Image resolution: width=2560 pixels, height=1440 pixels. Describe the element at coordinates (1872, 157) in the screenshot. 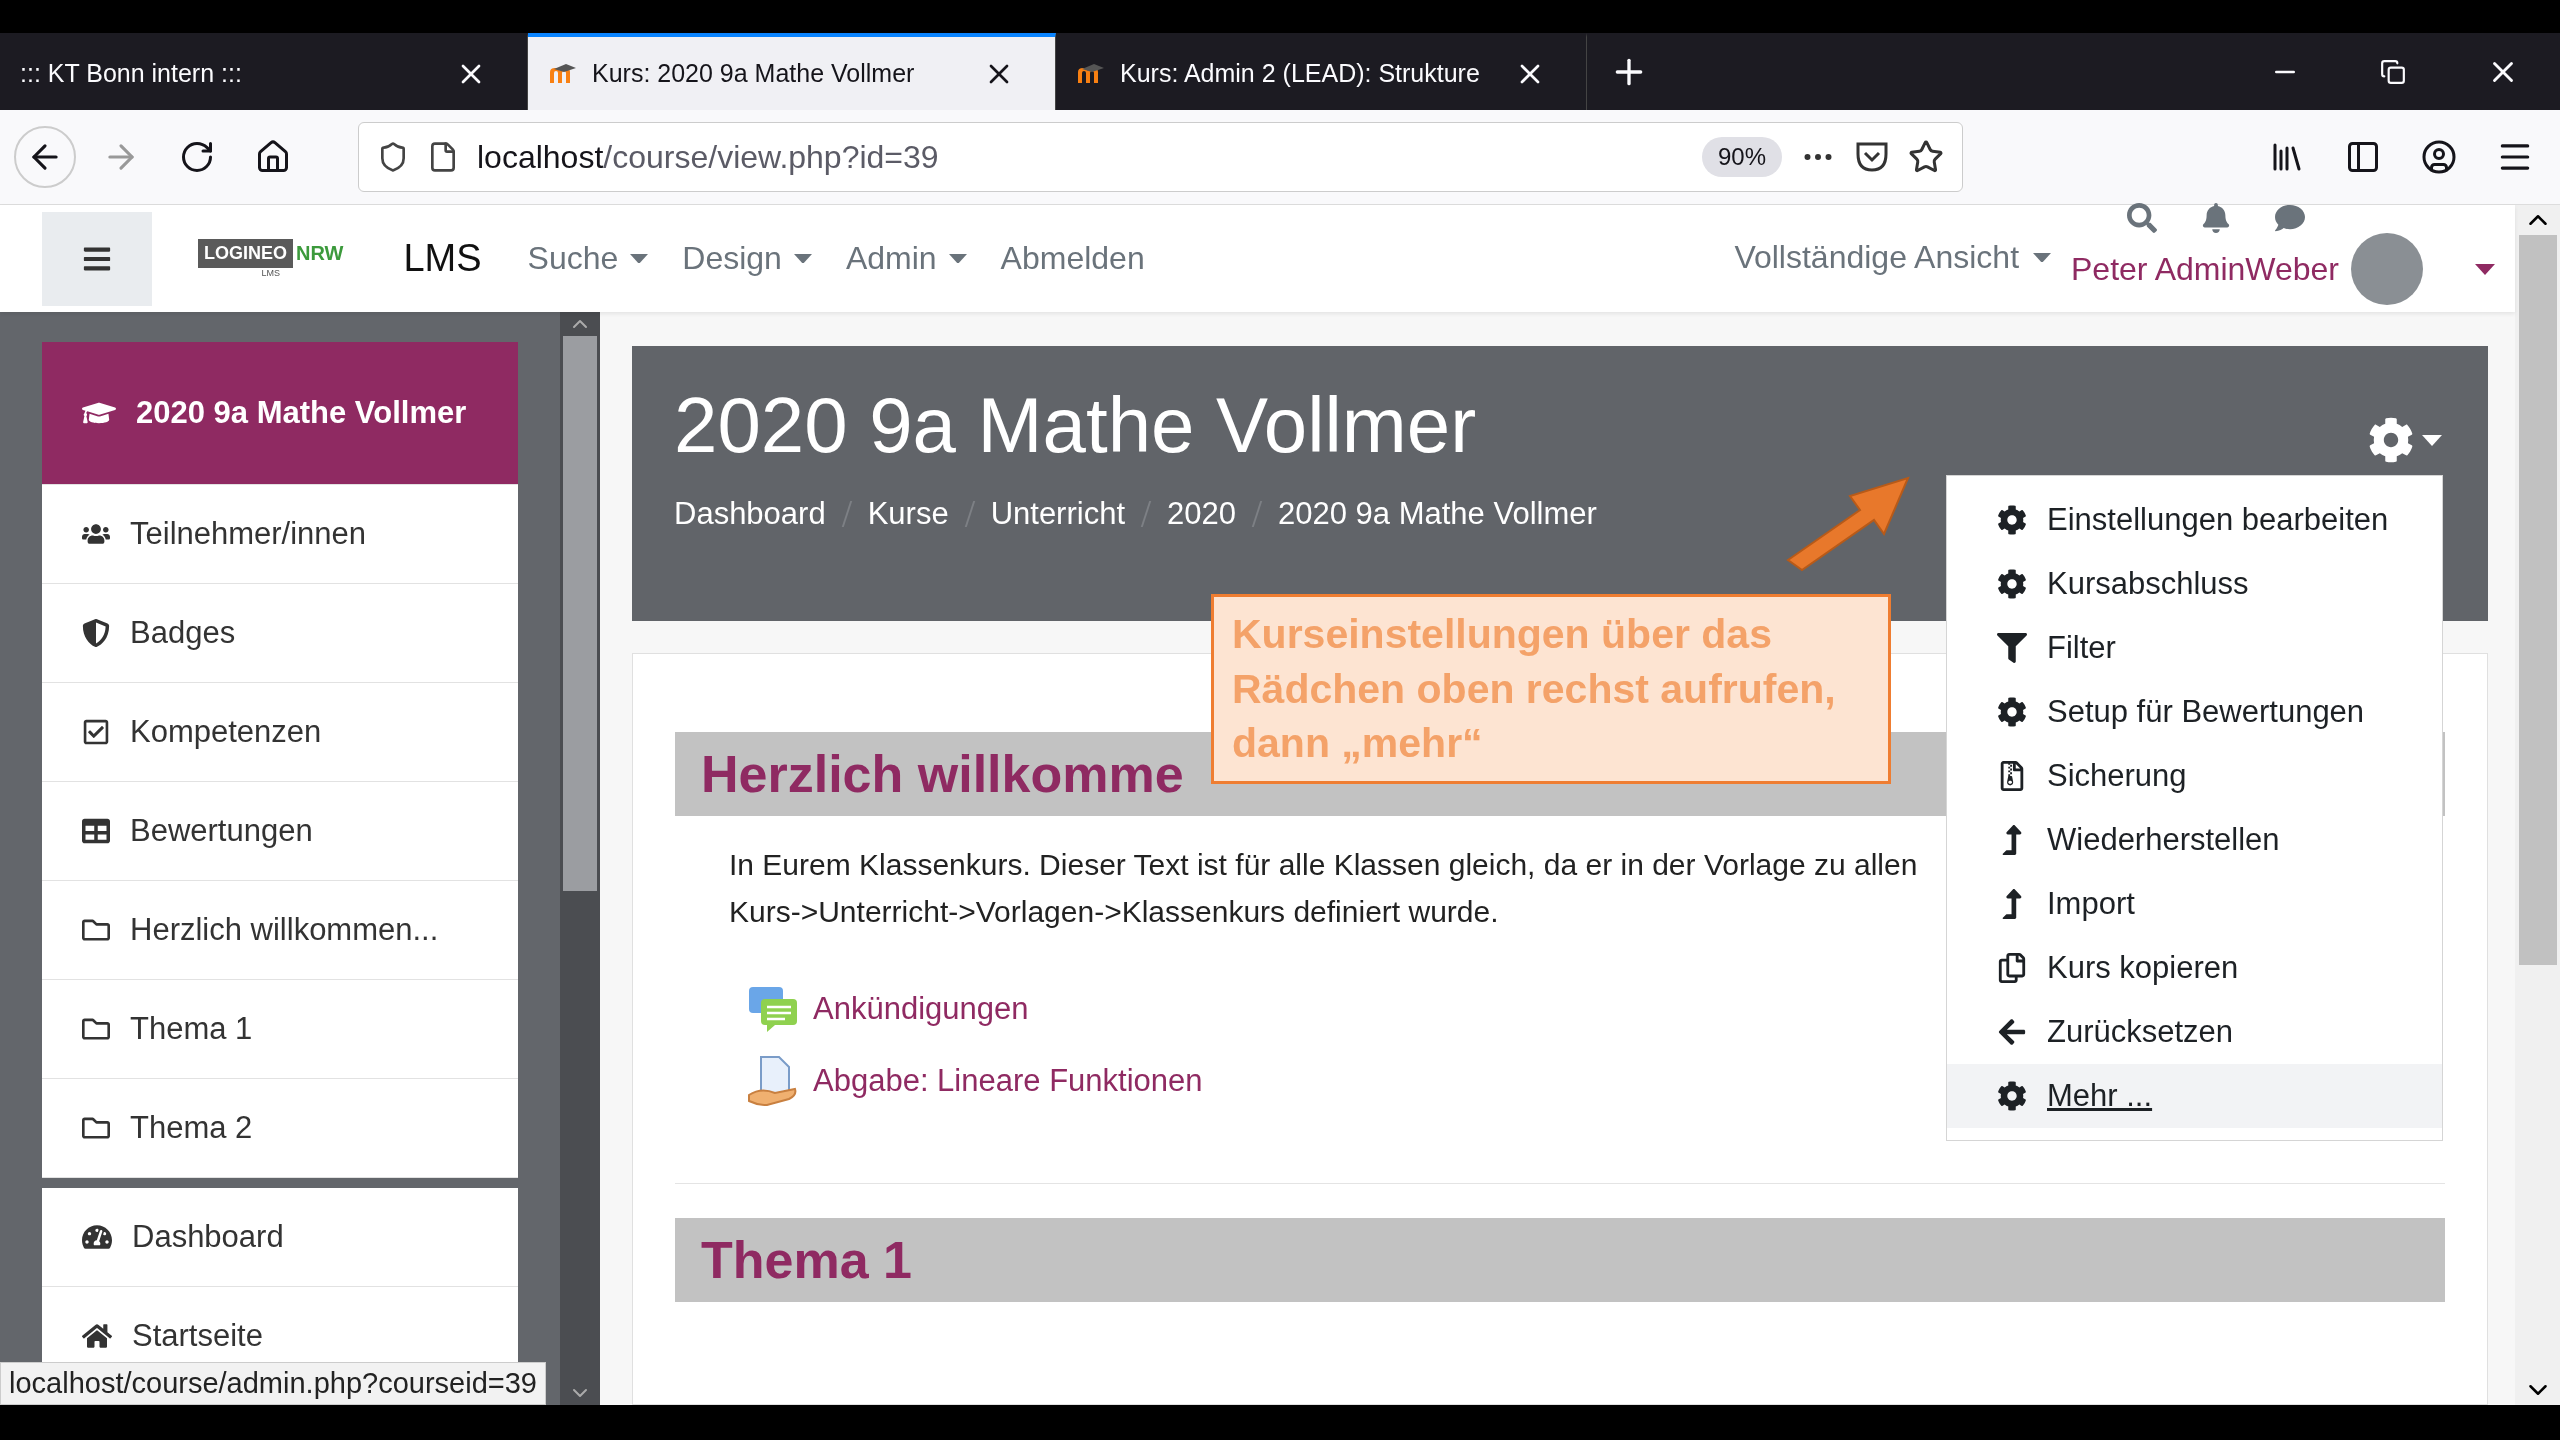

I see `pocket-icon` at that location.